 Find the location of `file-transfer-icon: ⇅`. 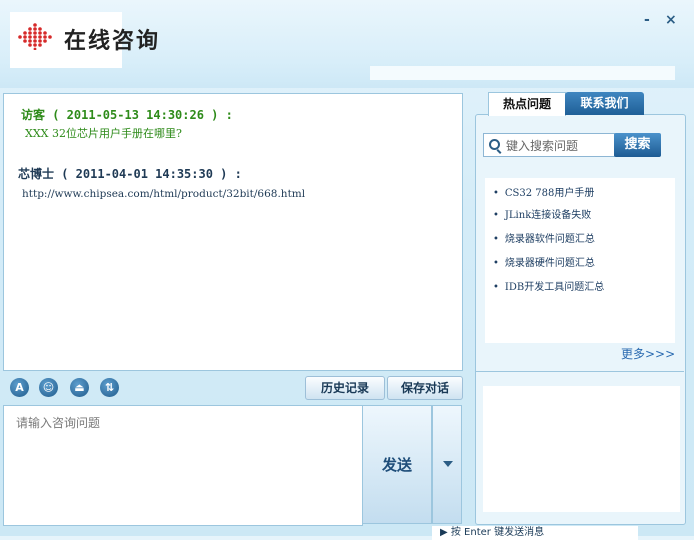

file-transfer-icon: ⇅ is located at coordinates (109, 387).